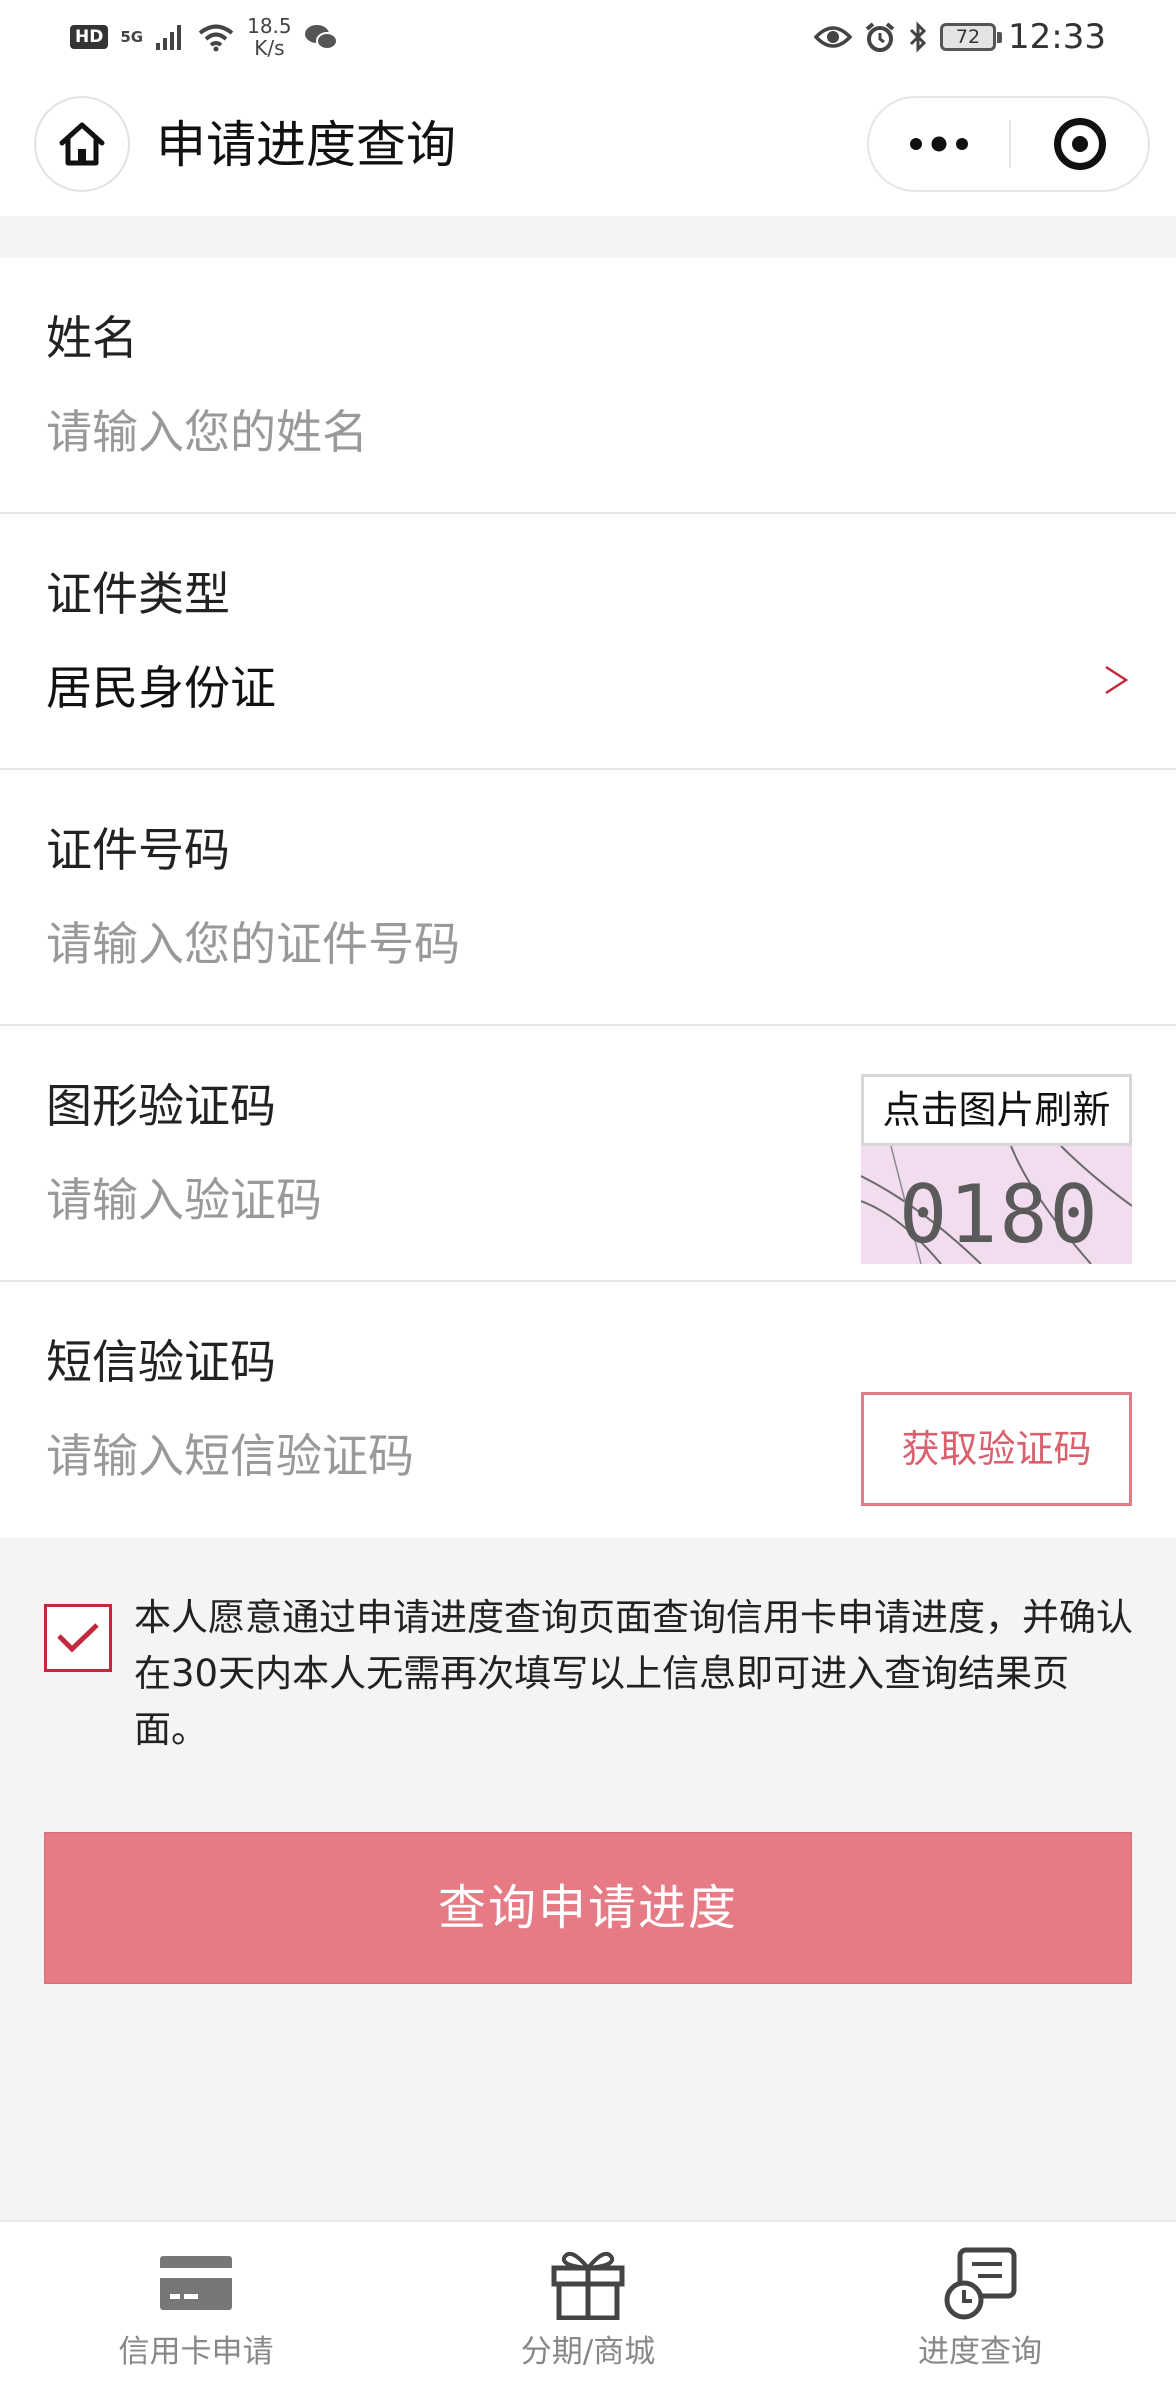 This screenshot has width=1176, height=2400. I want to click on name-input, so click(426, 432).